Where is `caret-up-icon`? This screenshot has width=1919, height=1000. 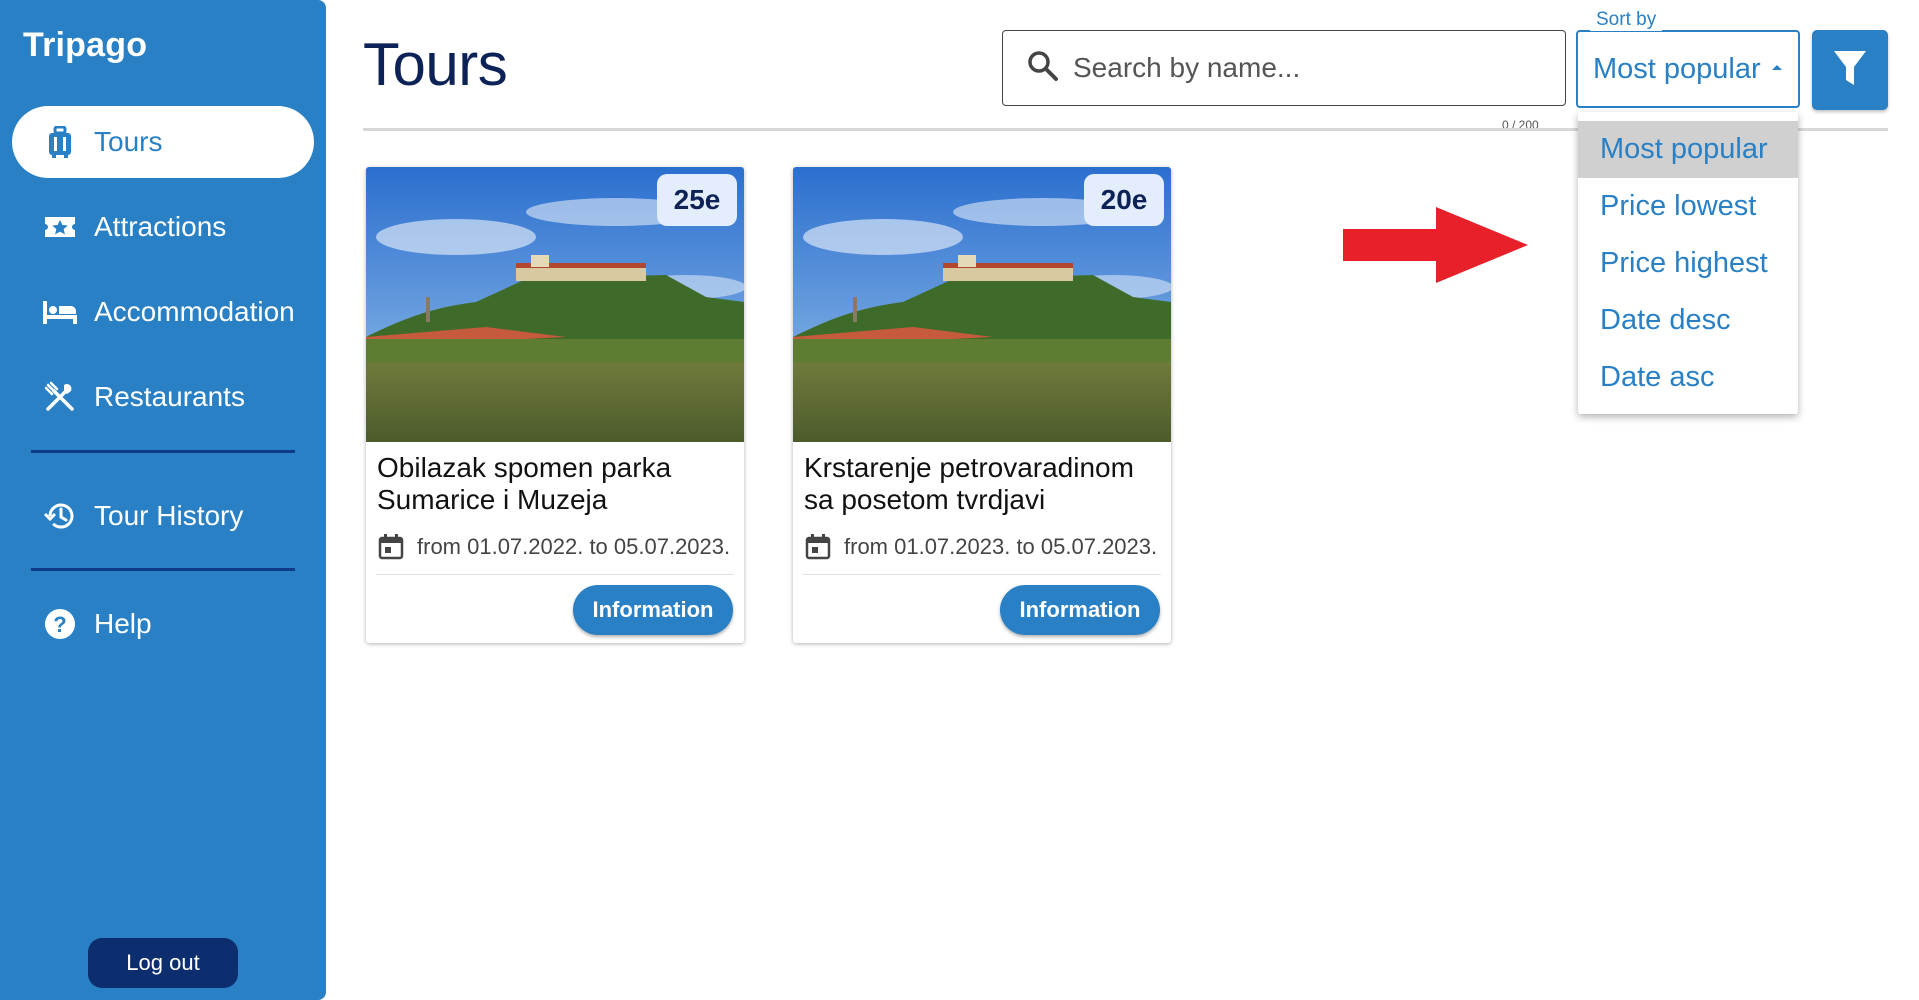 caret-up-icon is located at coordinates (1777, 67).